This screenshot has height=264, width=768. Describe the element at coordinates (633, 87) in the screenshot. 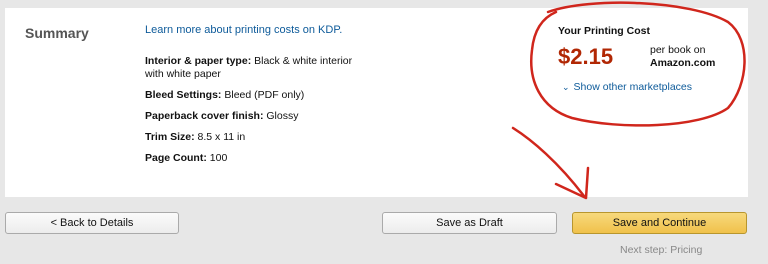

I see `other-marketplaces-label: Show other marketplaces` at that location.